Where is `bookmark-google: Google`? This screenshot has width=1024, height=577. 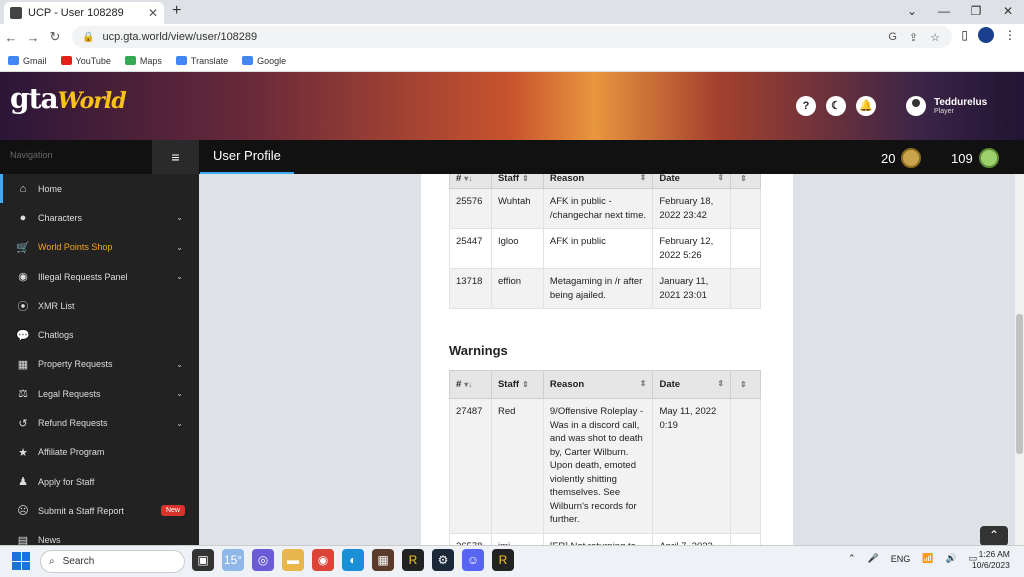 bookmark-google: Google is located at coordinates (264, 61).